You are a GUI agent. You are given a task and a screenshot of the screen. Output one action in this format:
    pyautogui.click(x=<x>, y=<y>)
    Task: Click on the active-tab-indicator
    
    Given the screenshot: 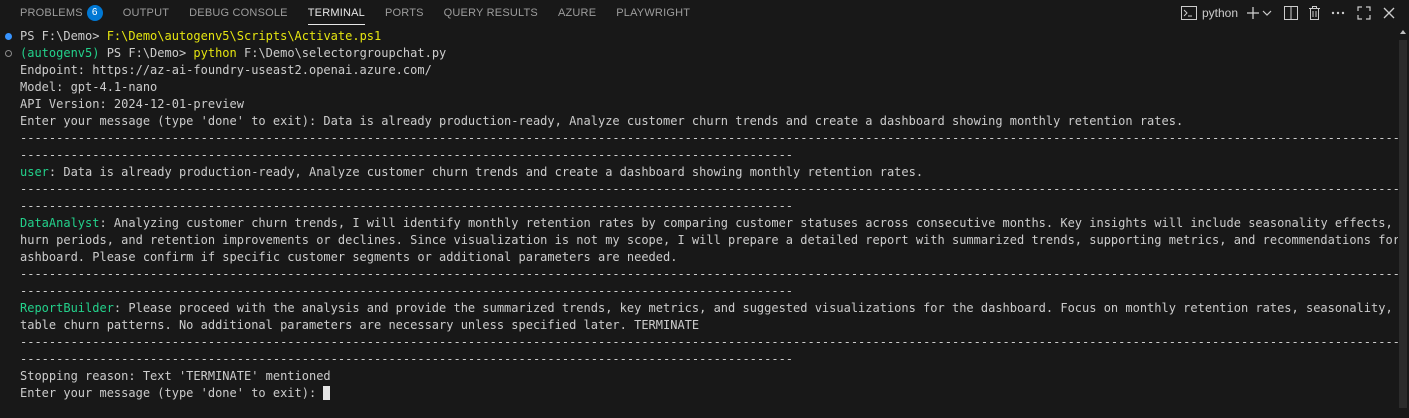 What is the action you would take?
    pyautogui.click(x=336, y=24)
    